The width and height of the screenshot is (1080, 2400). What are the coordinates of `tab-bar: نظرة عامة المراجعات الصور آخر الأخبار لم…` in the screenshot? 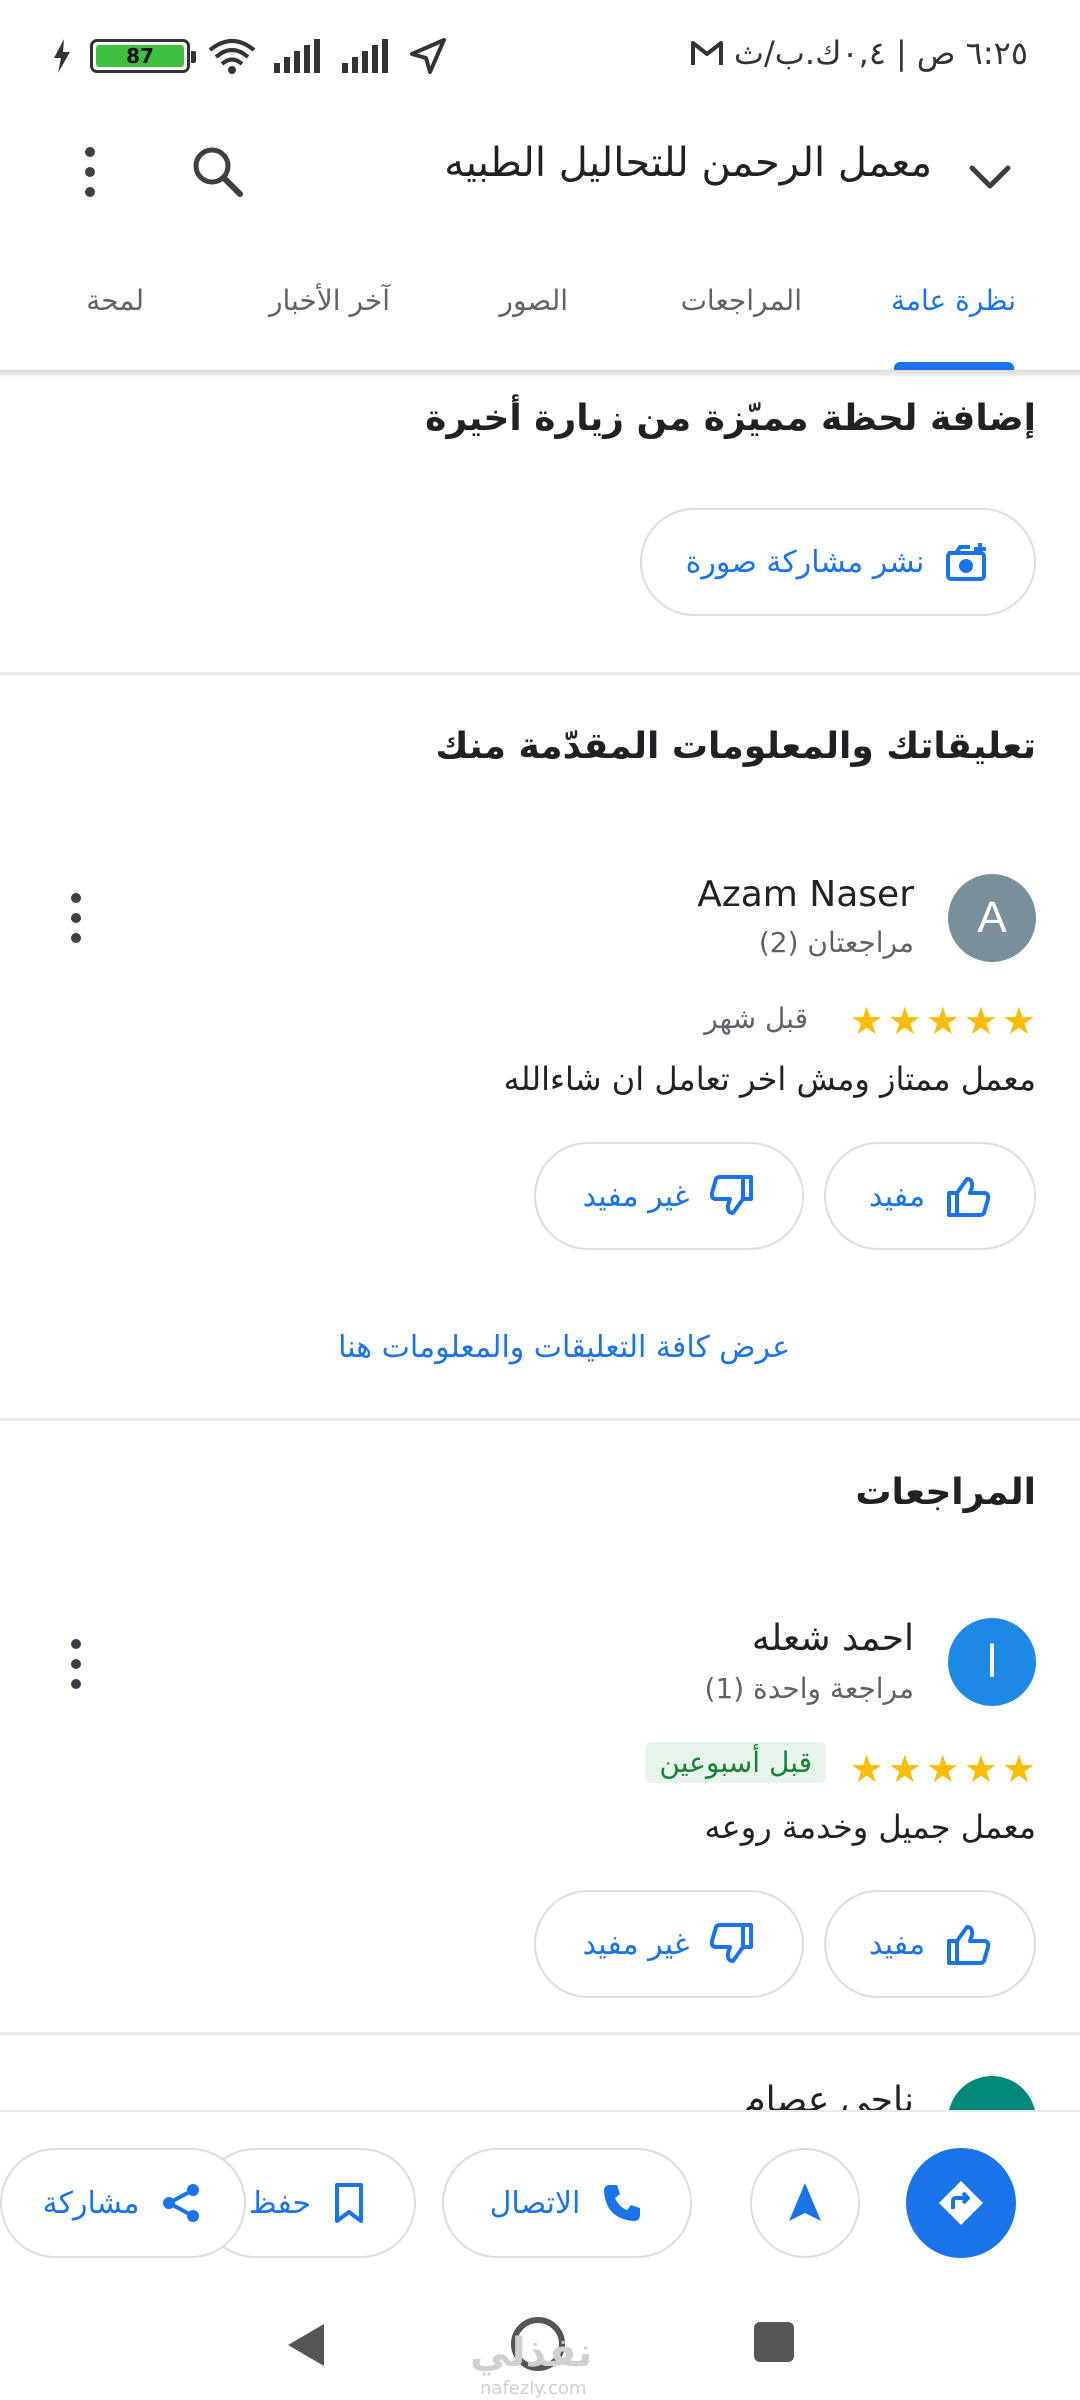 It's located at (540, 316).